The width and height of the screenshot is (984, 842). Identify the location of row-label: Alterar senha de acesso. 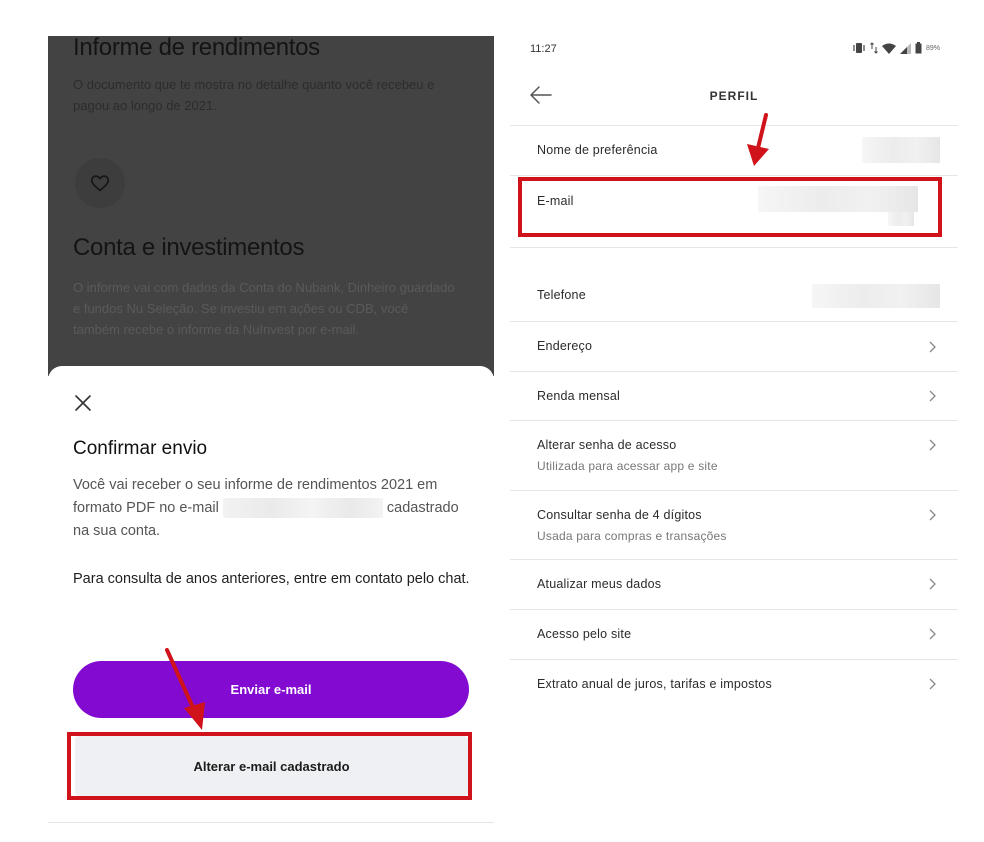
(607, 445).